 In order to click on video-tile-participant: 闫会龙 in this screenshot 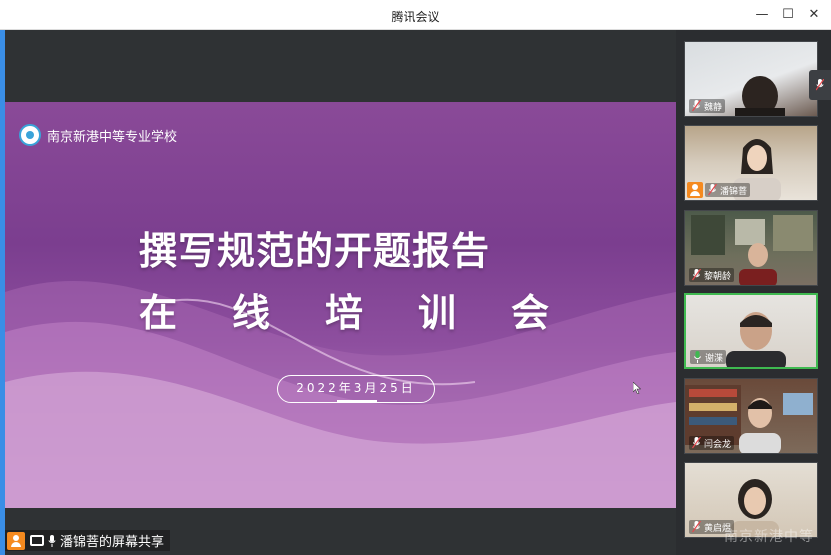, I will do `click(751, 416)`.